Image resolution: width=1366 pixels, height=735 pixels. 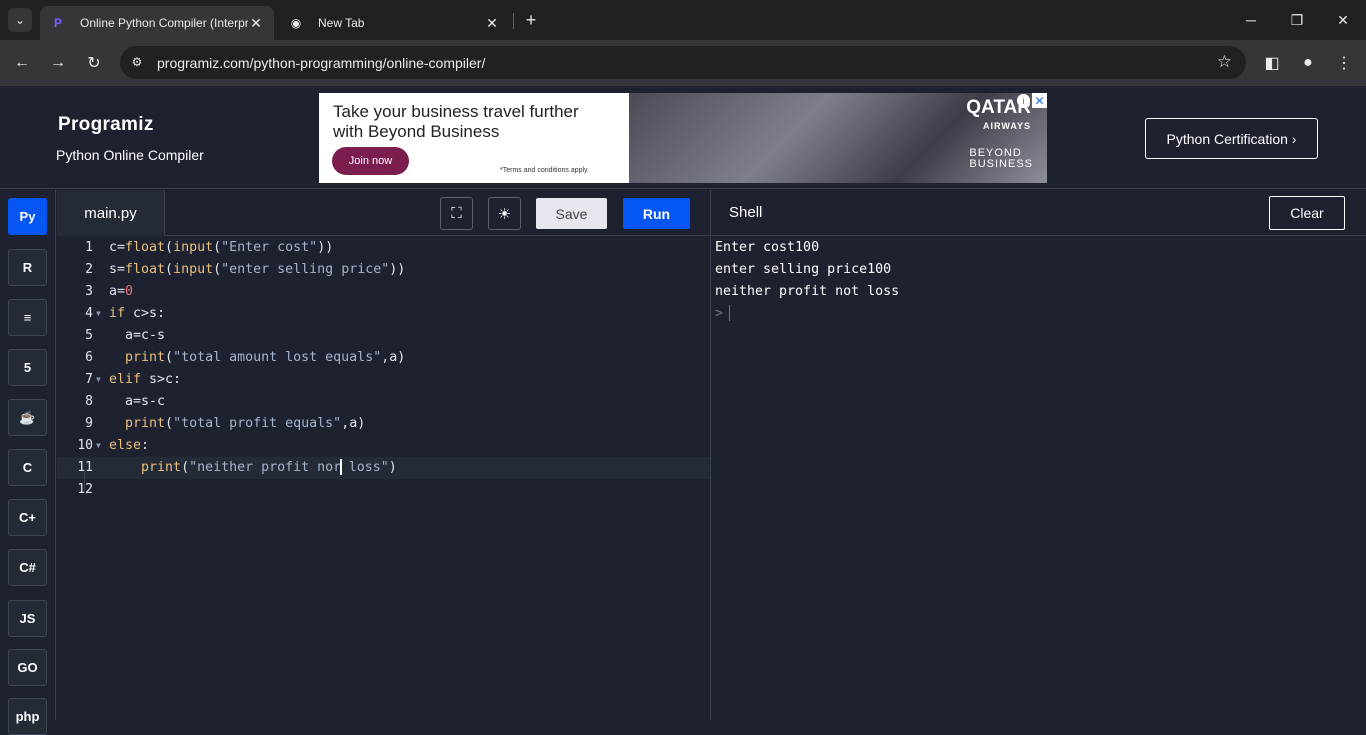 What do you see at coordinates (1297, 20) in the screenshot?
I see `restore-icon: ❐` at bounding box center [1297, 20].